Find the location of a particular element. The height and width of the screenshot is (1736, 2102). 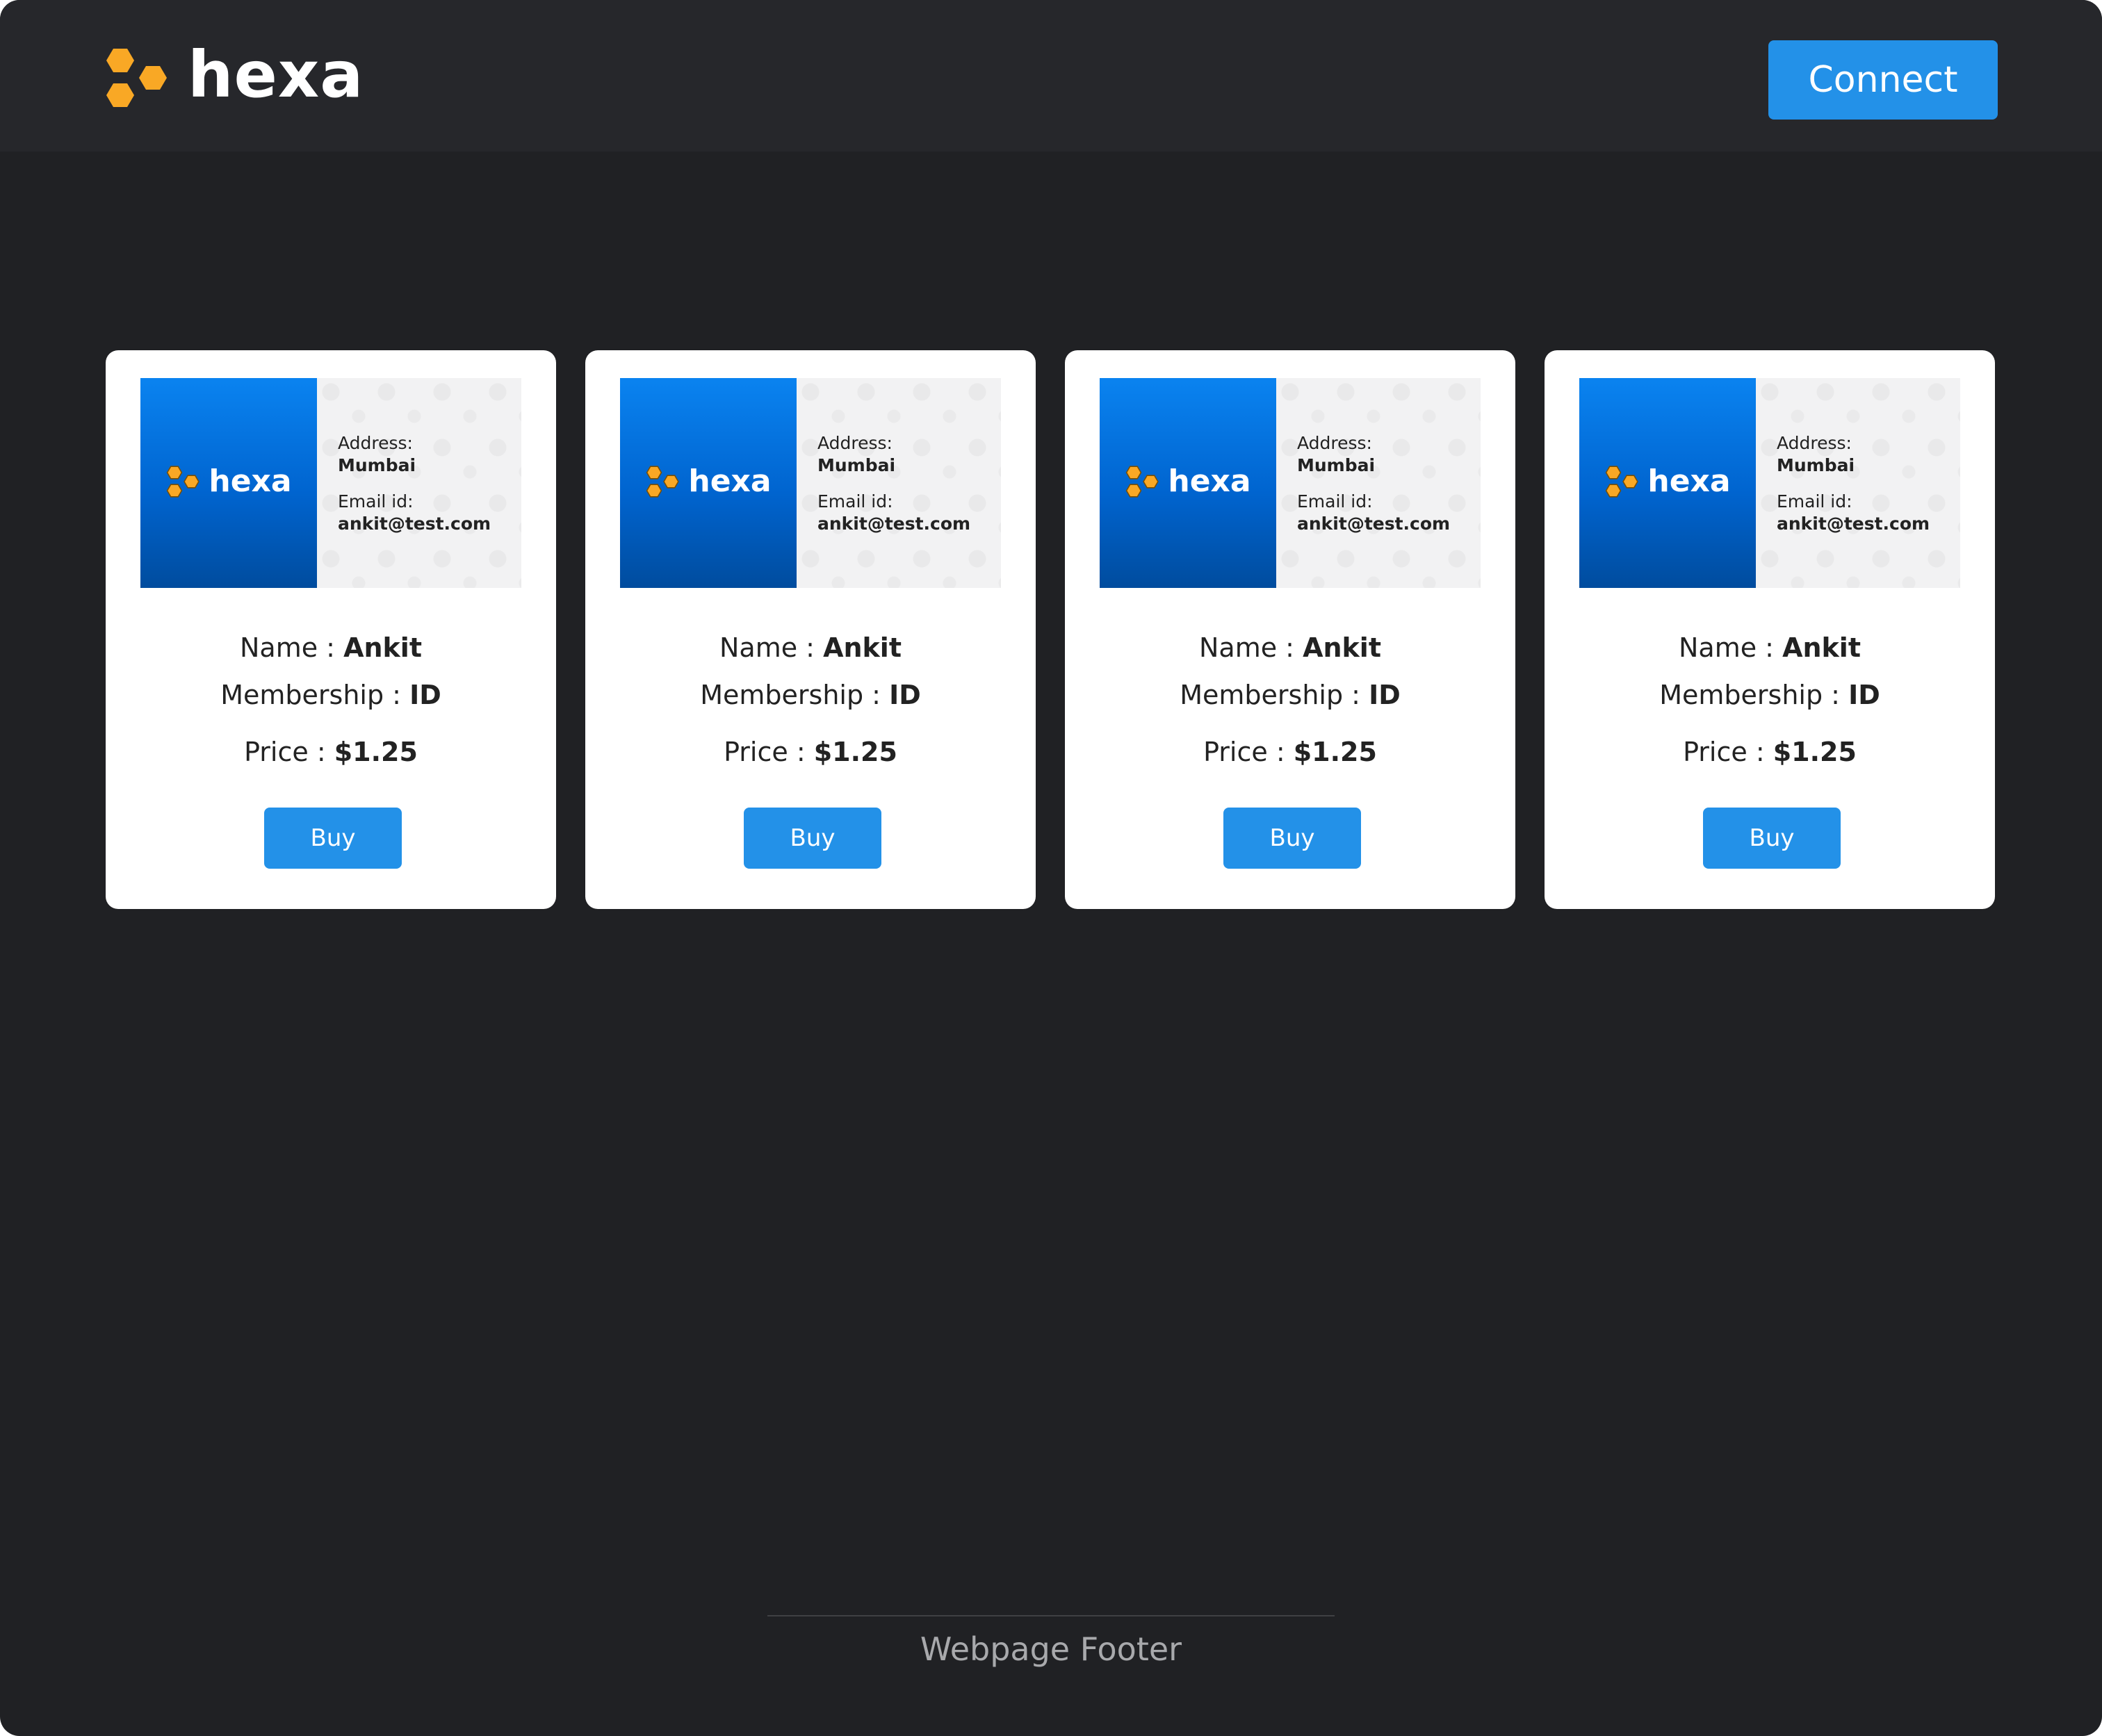

footer-divider is located at coordinates (1051, 1615).